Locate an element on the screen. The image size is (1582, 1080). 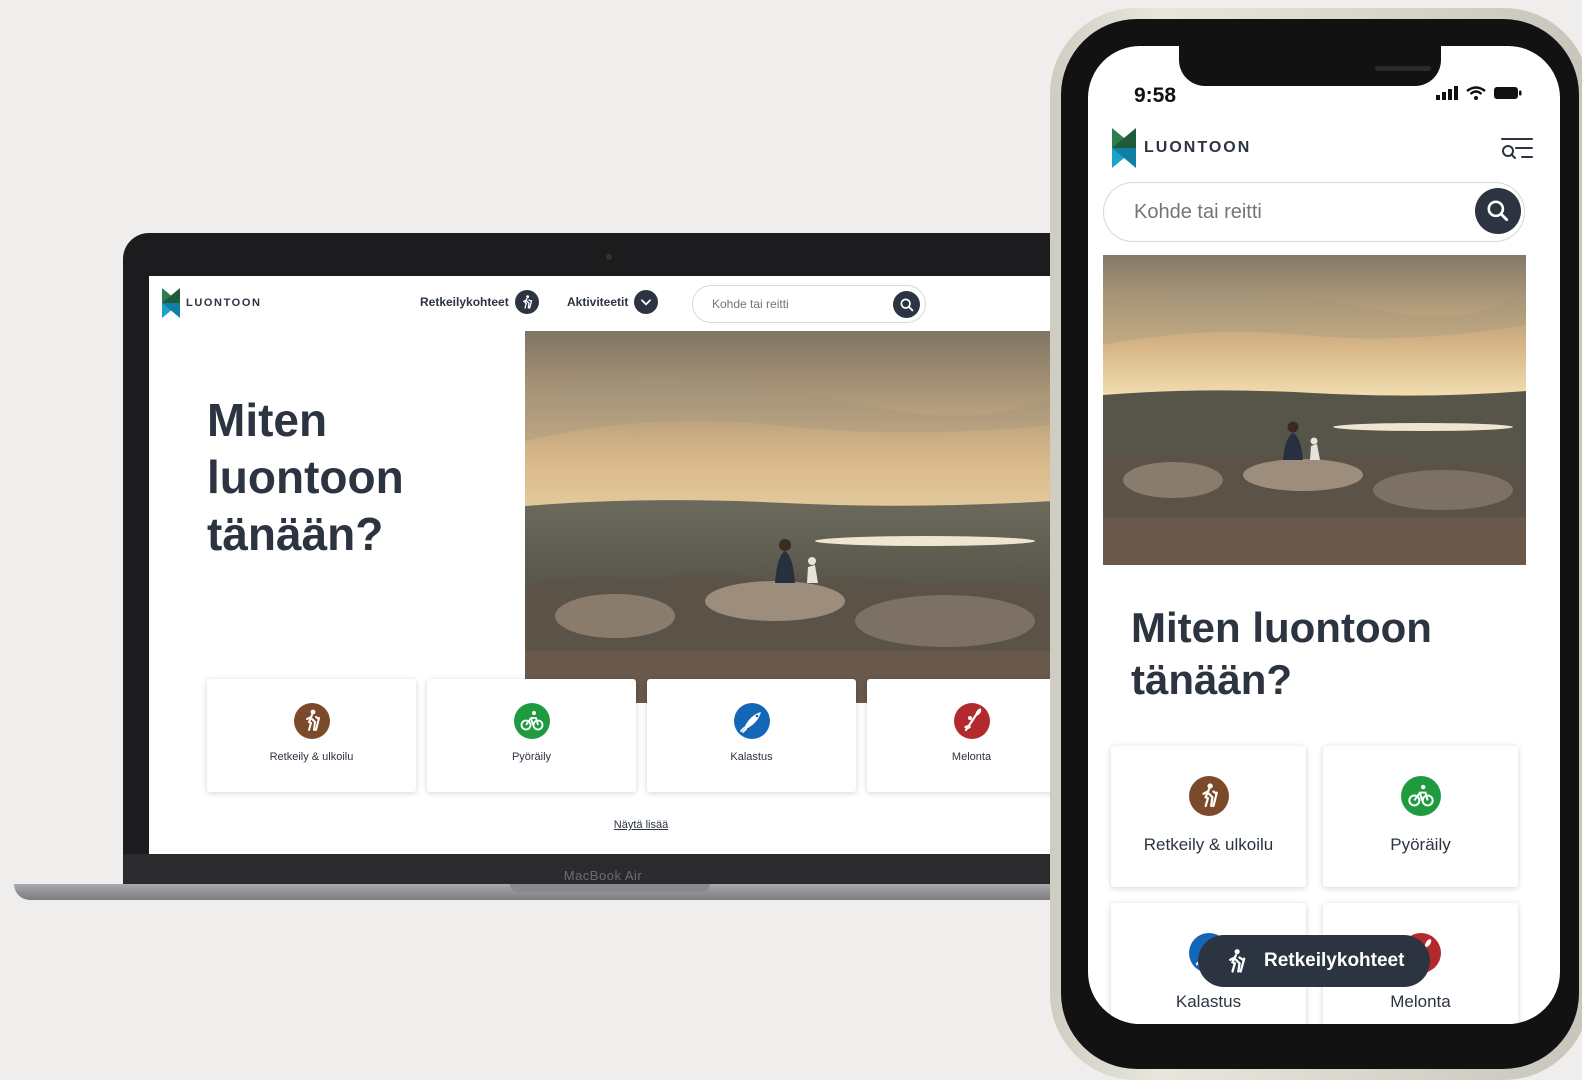
destinations-fab: Retkeilykohteet is located at coordinates (1314, 961).